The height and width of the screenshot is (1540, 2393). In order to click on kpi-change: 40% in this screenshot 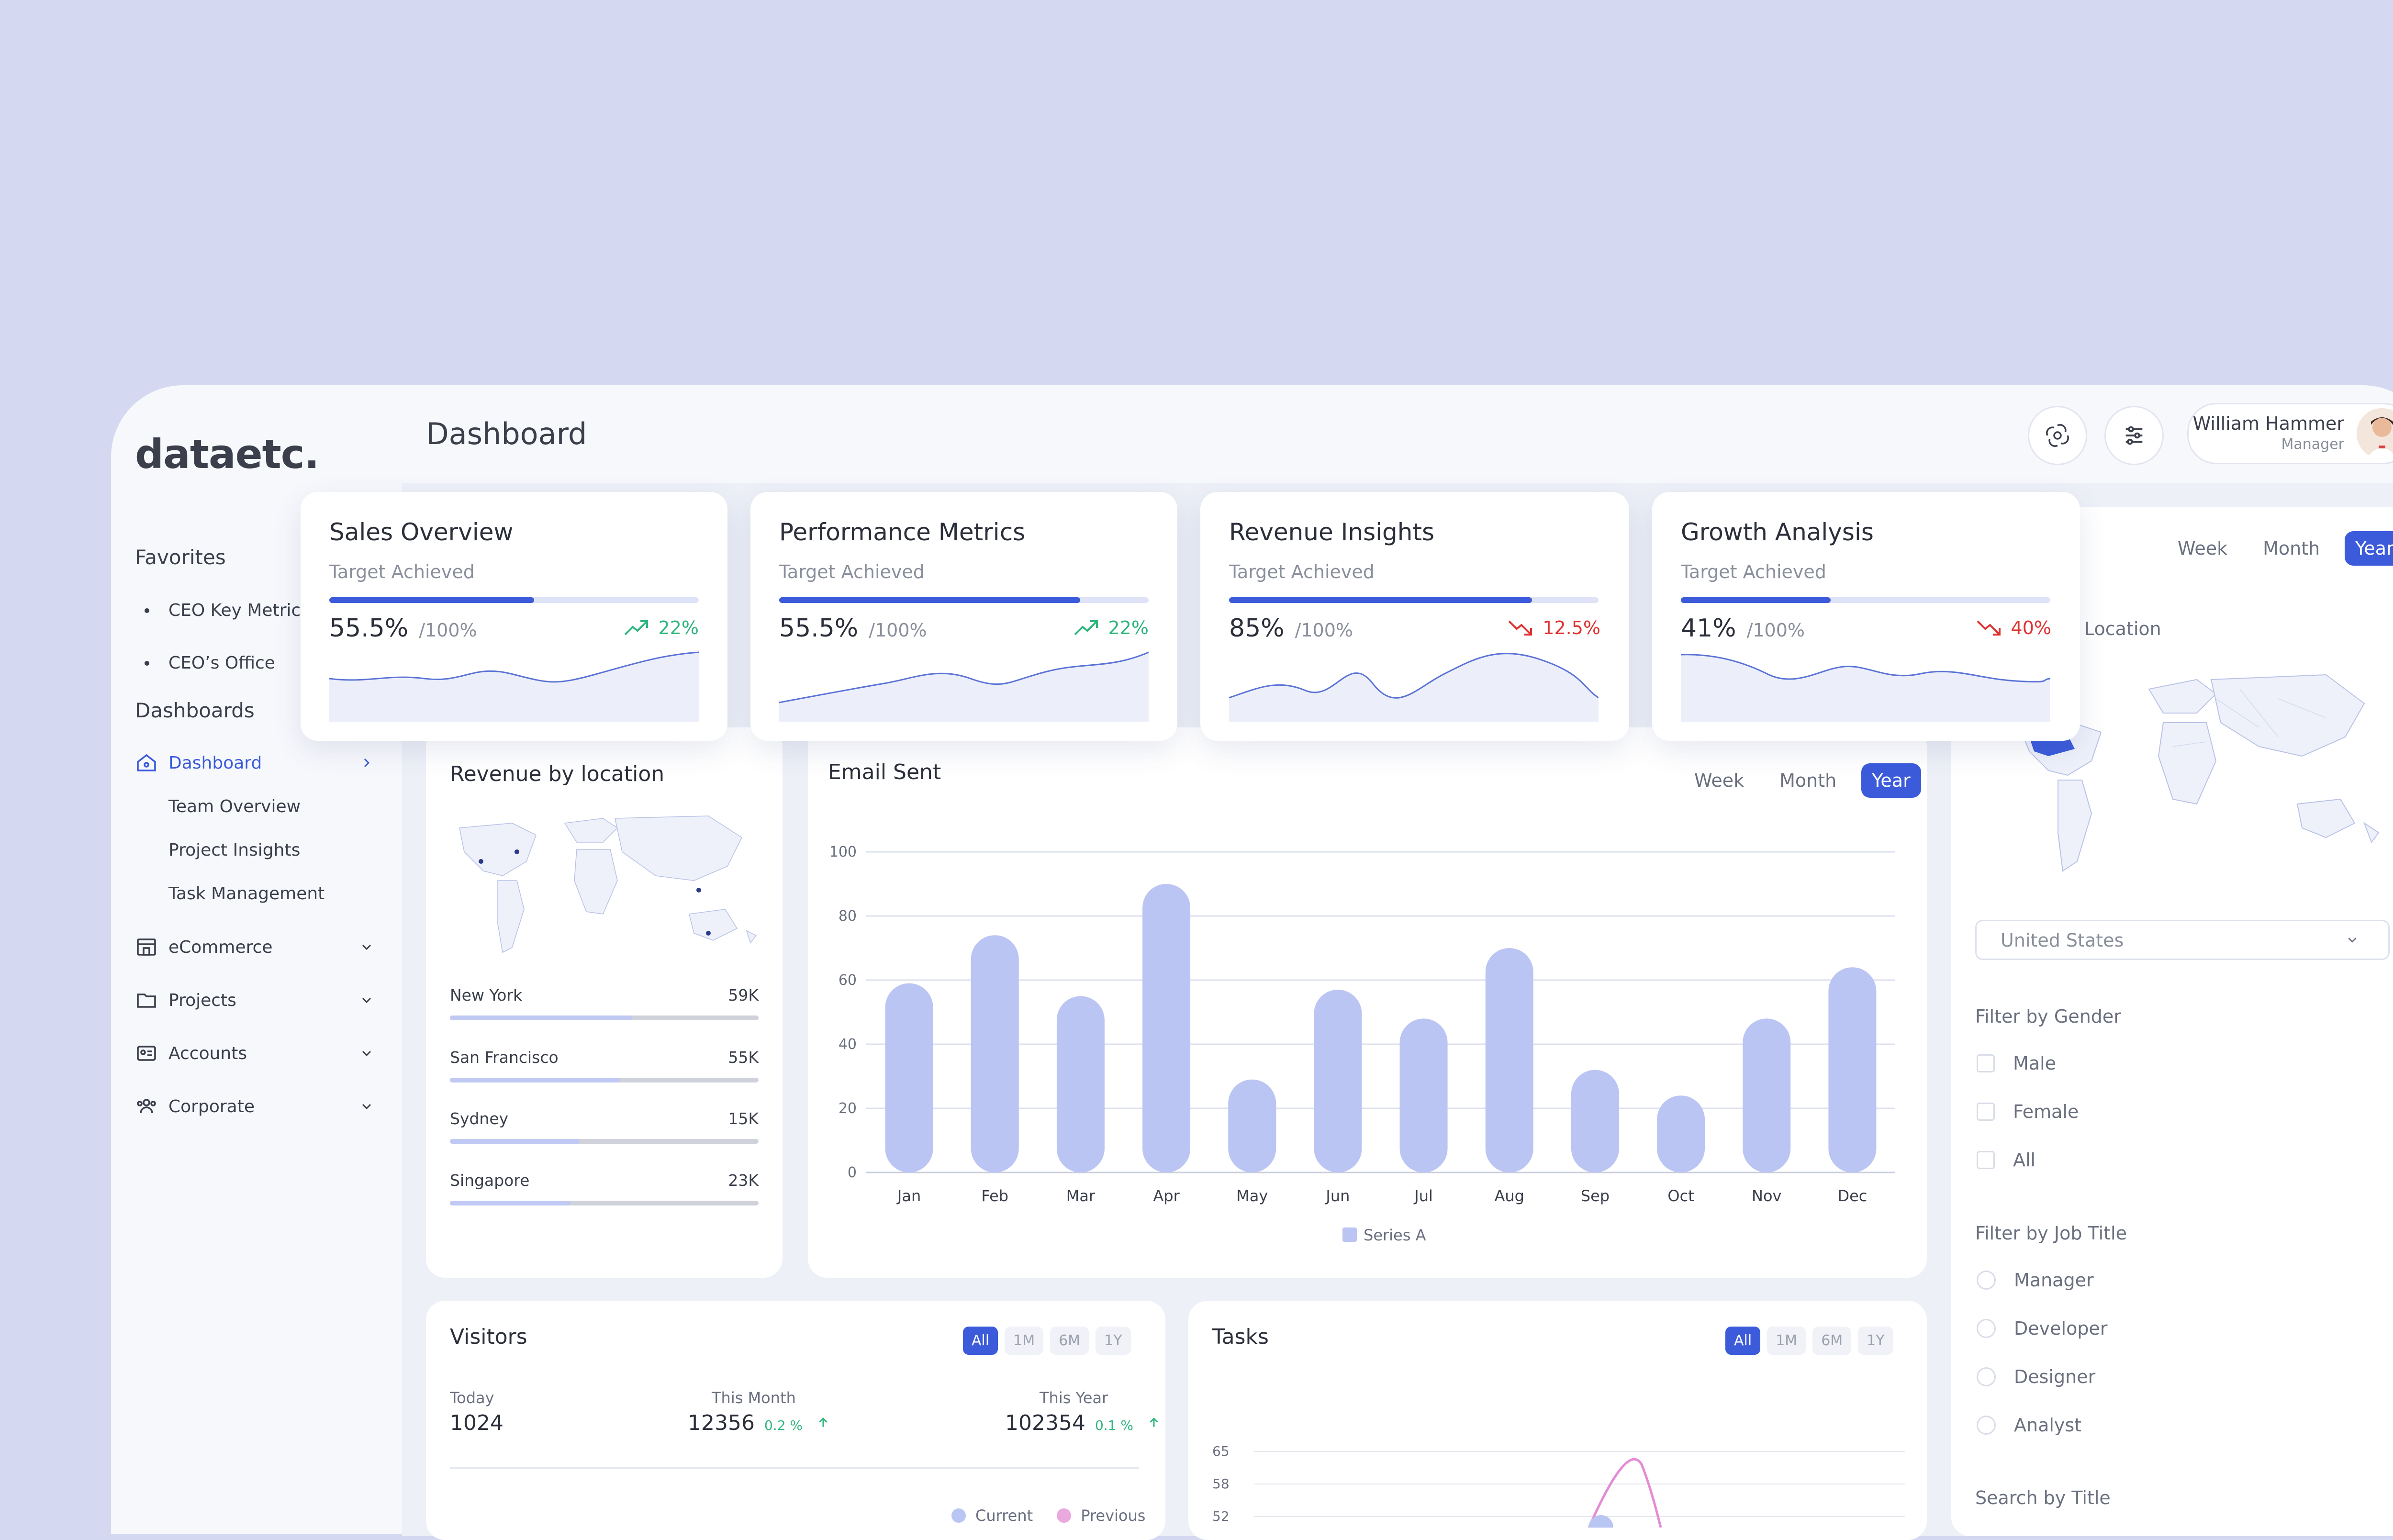, I will do `click(2013, 627)`.